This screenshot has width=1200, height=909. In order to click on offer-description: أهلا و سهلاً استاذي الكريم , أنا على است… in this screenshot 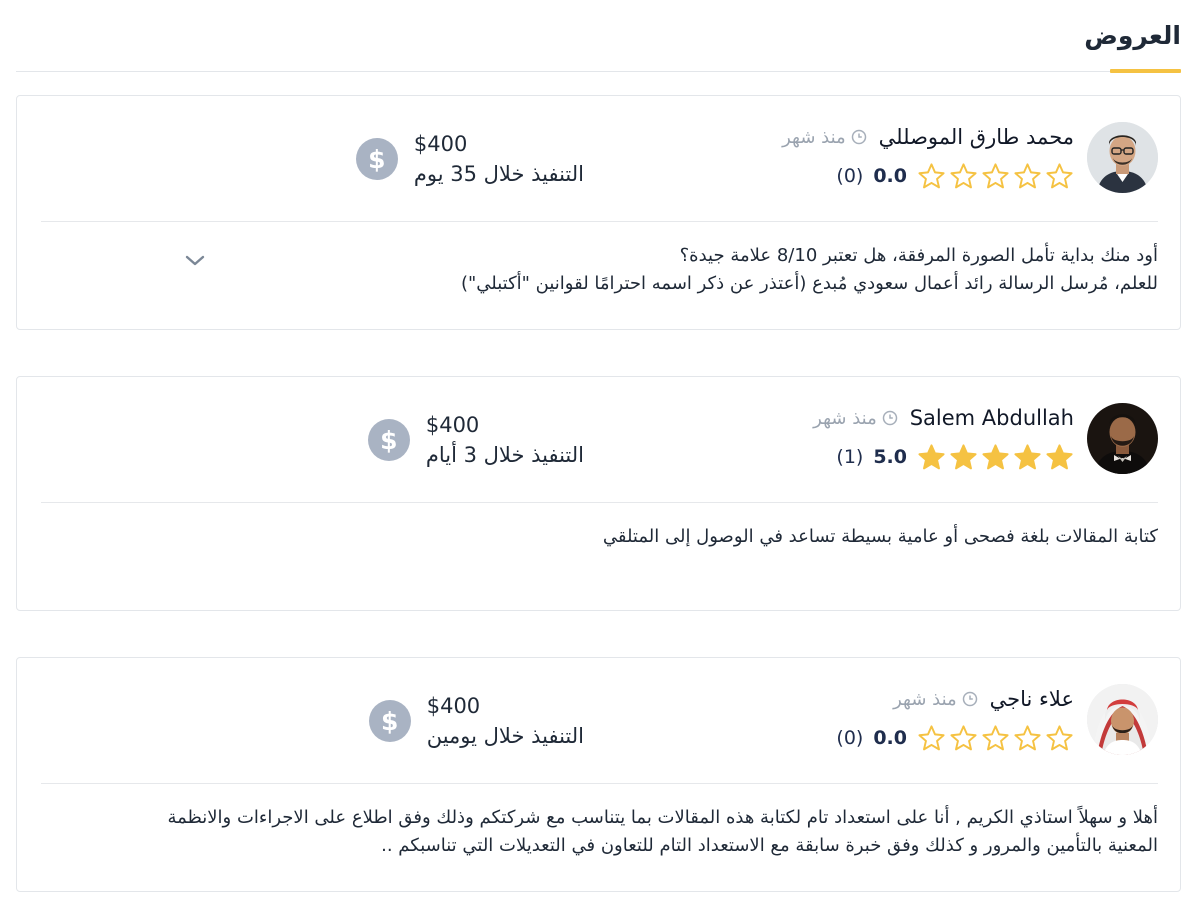, I will do `click(598, 832)`.